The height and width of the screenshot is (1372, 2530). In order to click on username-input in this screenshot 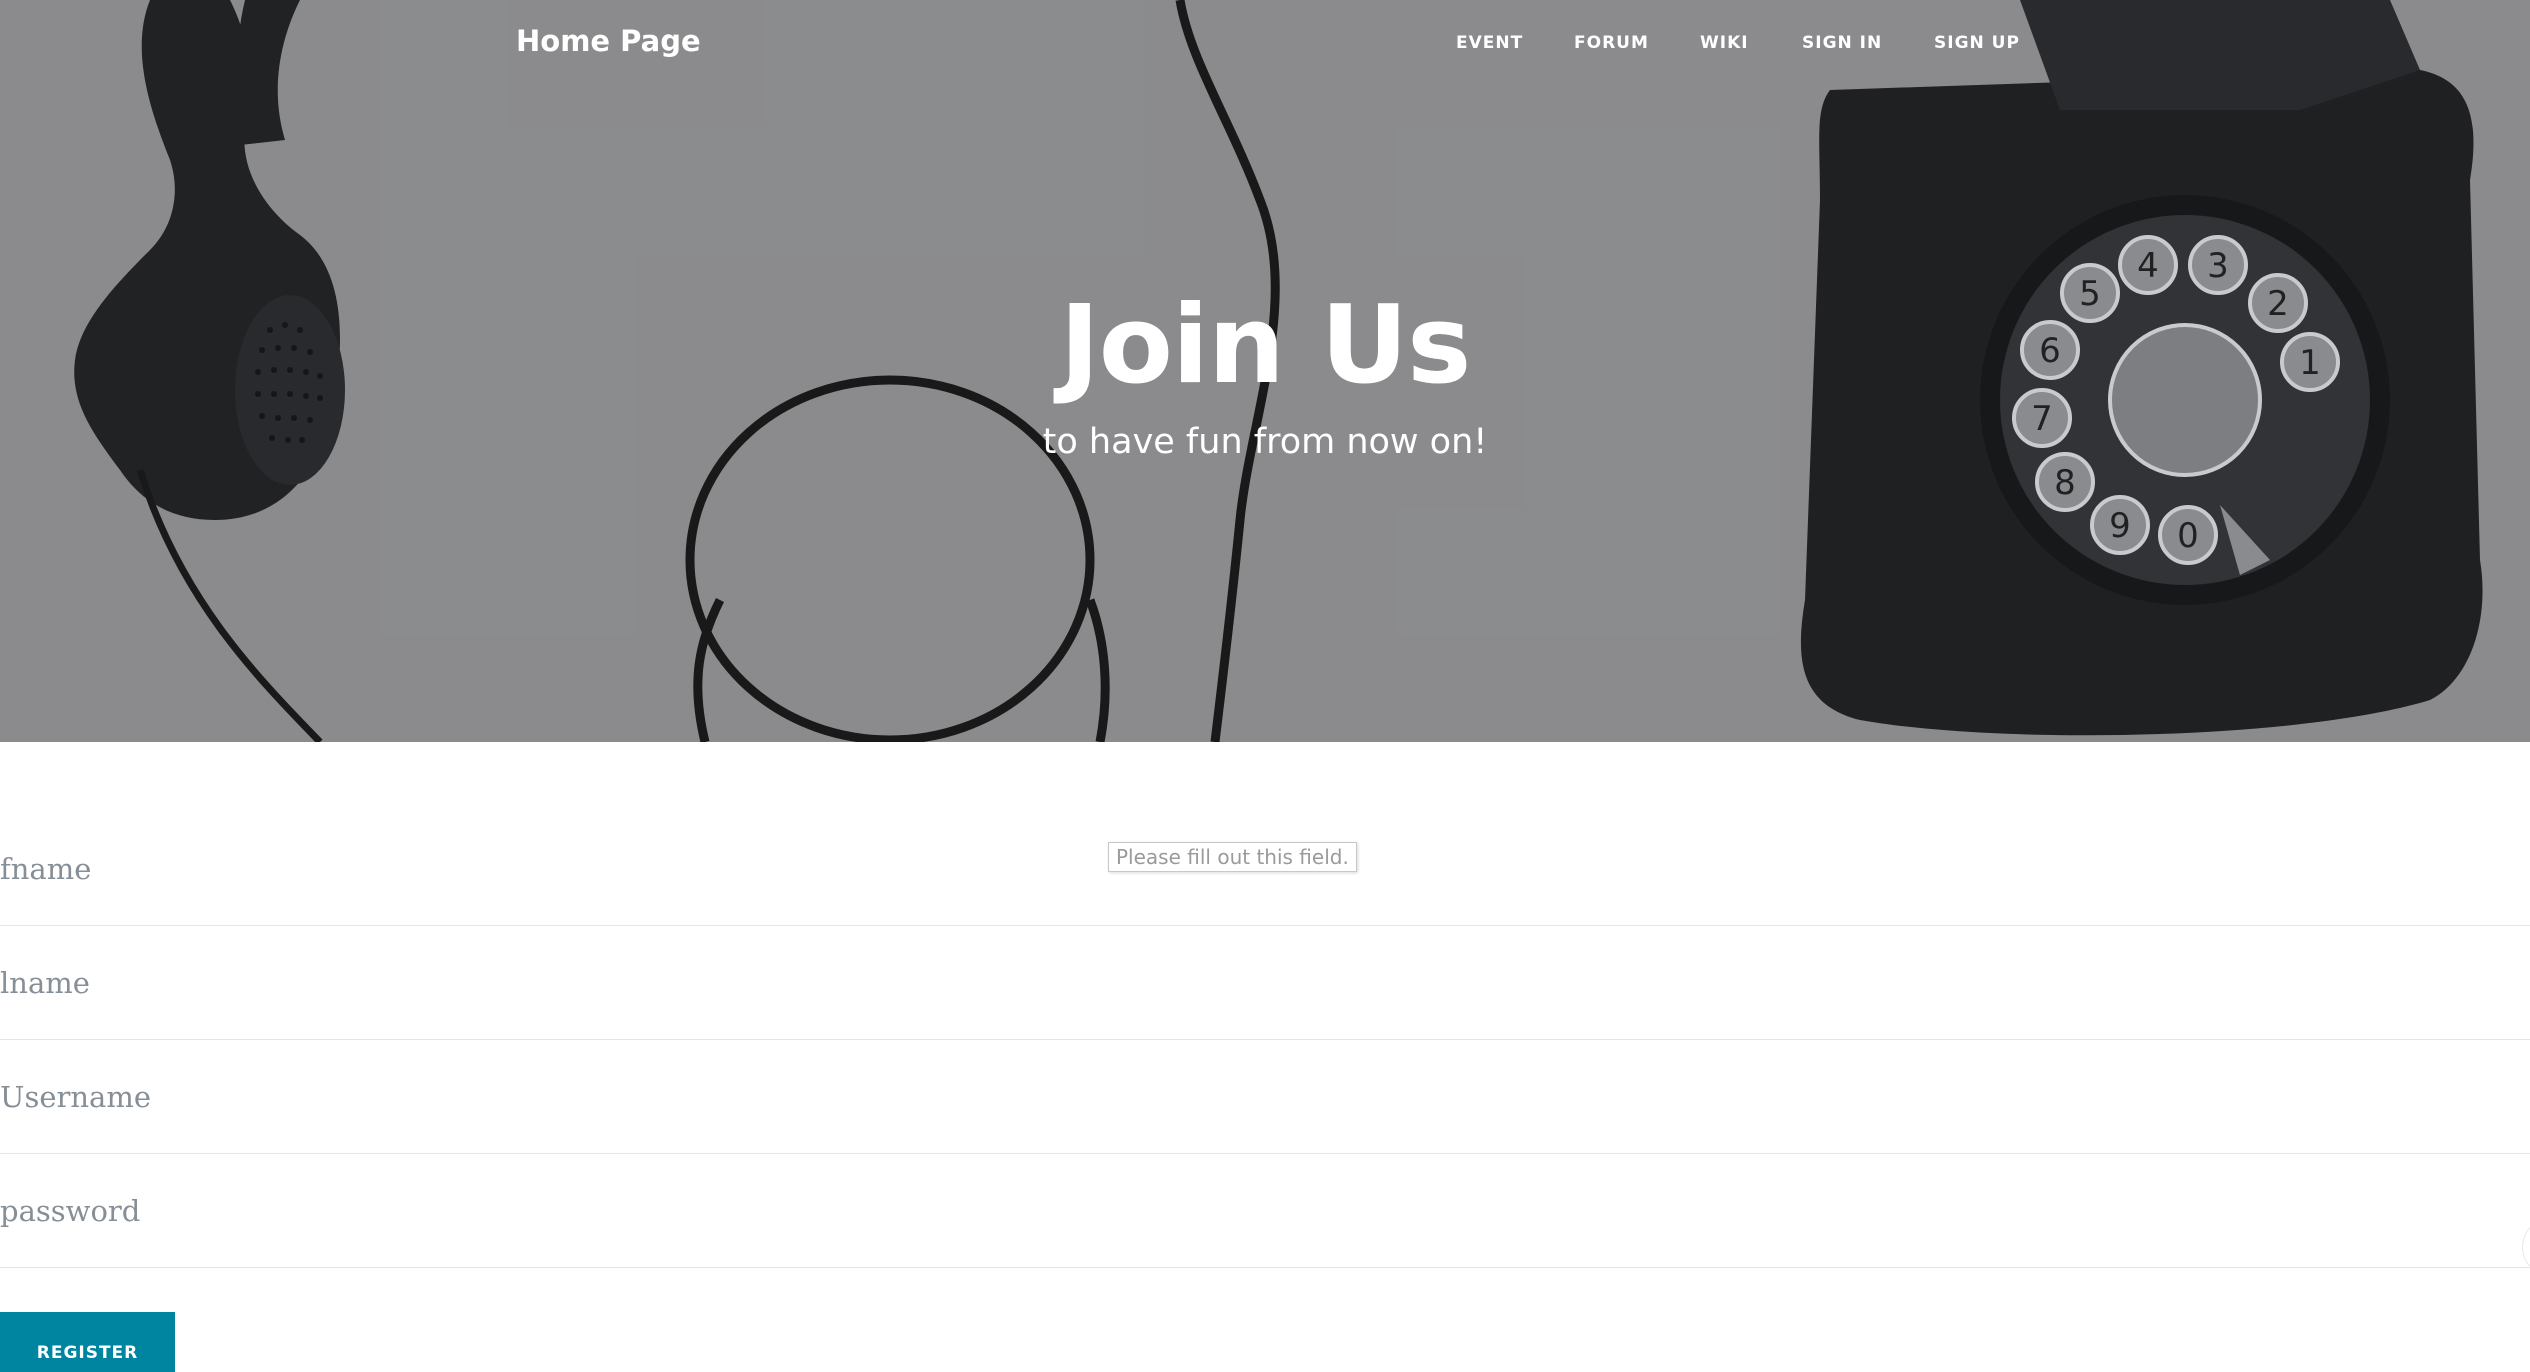, I will do `click(1260, 1096)`.